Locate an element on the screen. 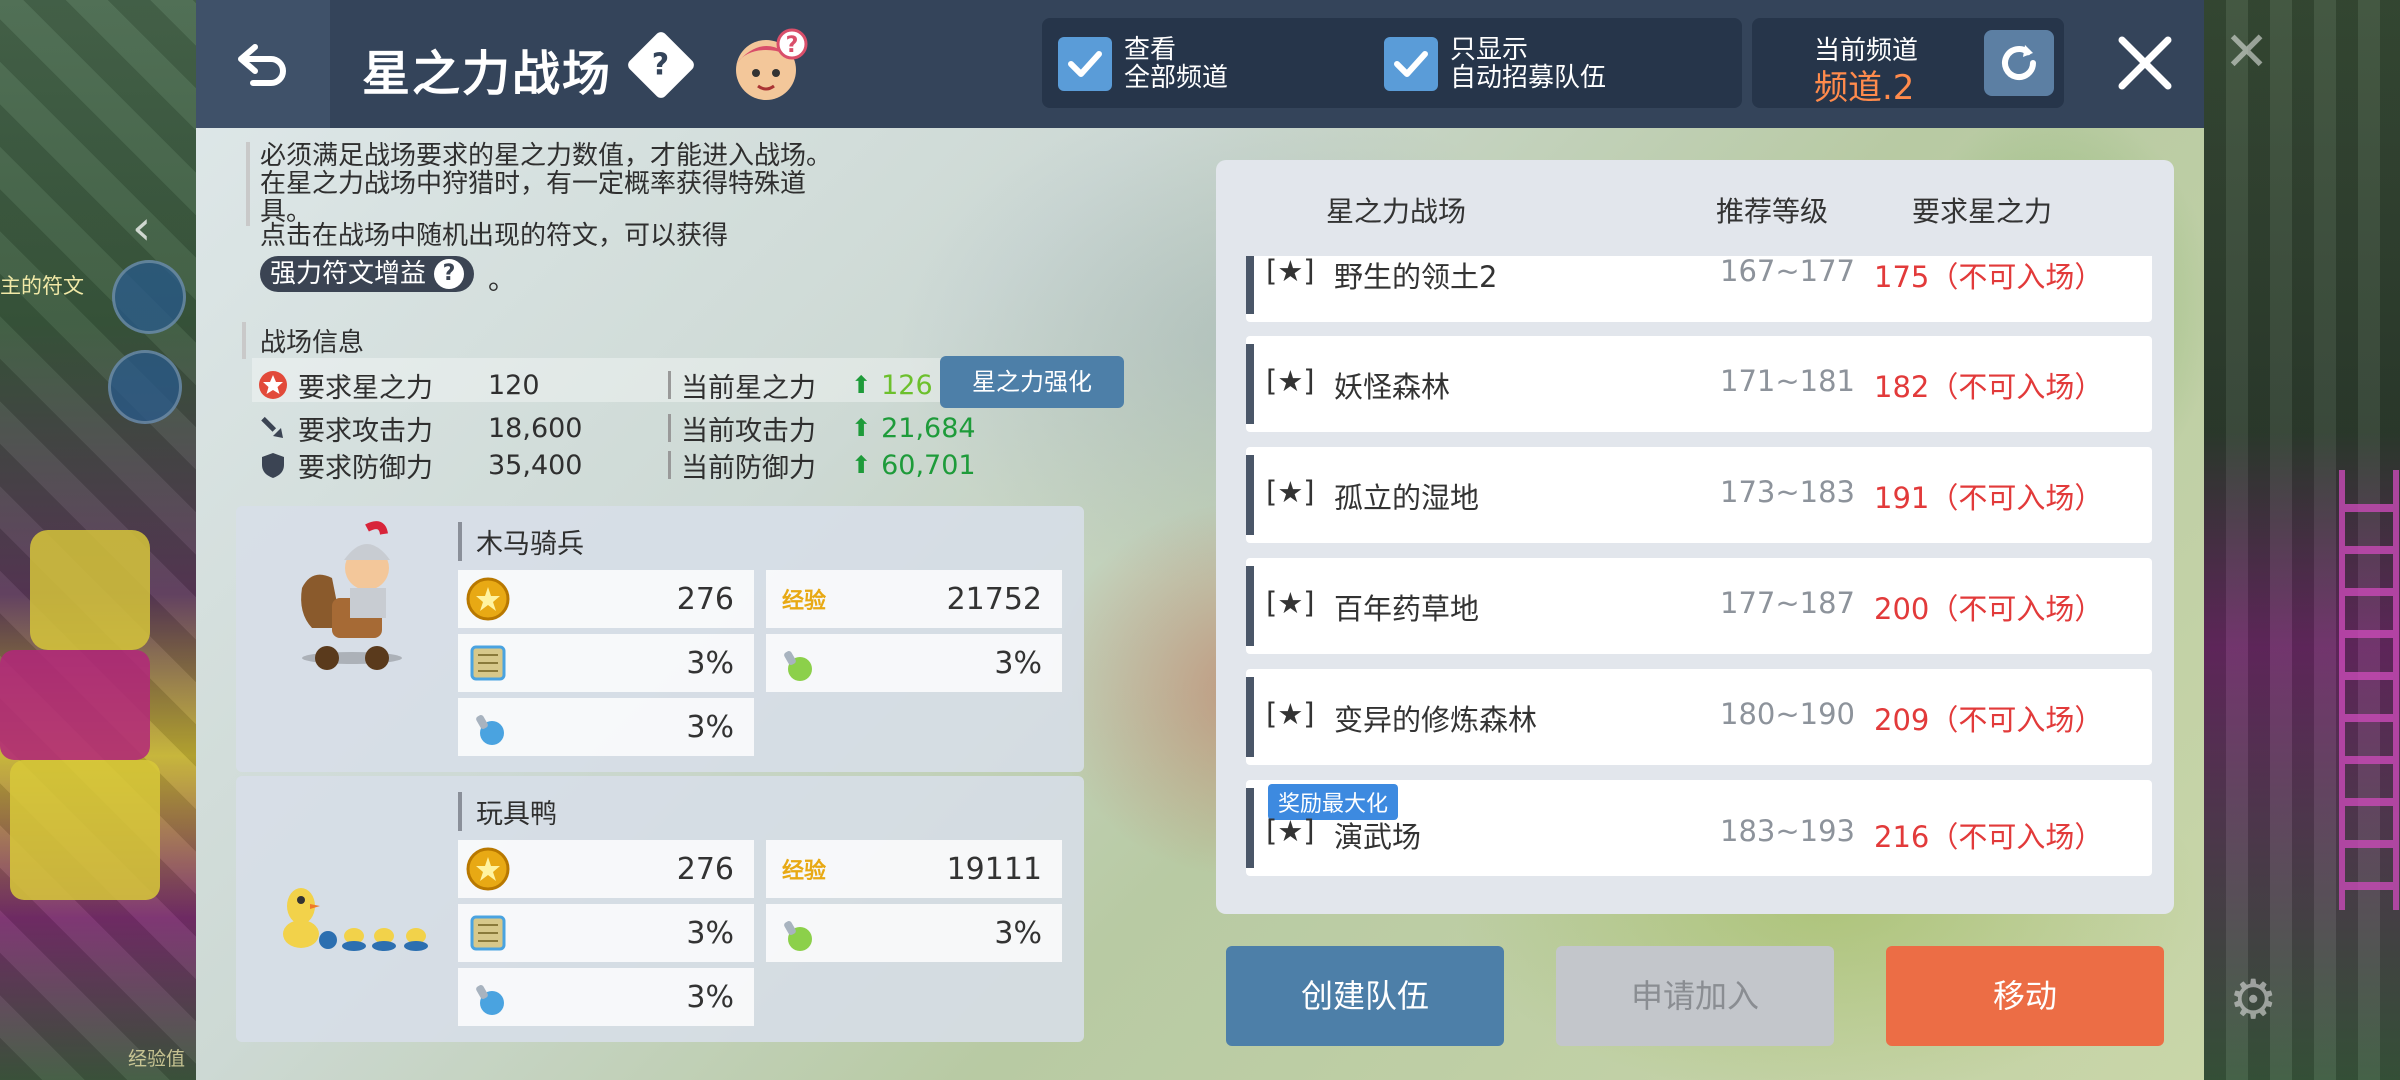  rune-buff-pill: 强力符文增益 ? is located at coordinates (367, 274).